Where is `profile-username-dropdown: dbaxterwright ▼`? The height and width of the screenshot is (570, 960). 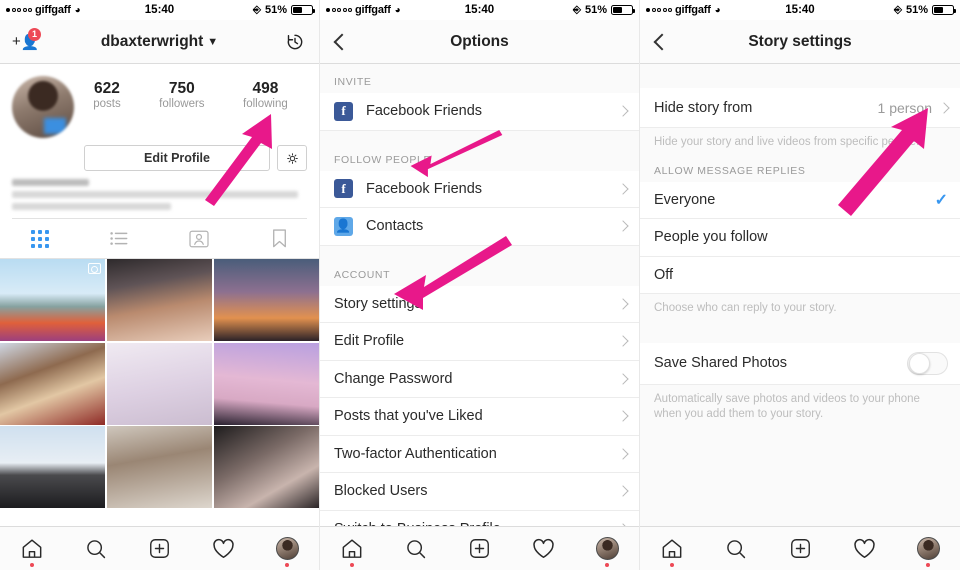
profile-username-dropdown: dbaxterwright ▼ is located at coordinates (159, 42).